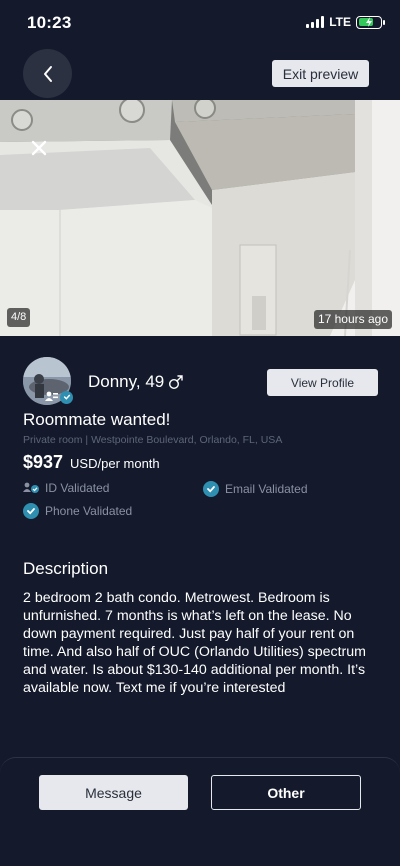  What do you see at coordinates (370, 22) in the screenshot?
I see `battery-icon` at bounding box center [370, 22].